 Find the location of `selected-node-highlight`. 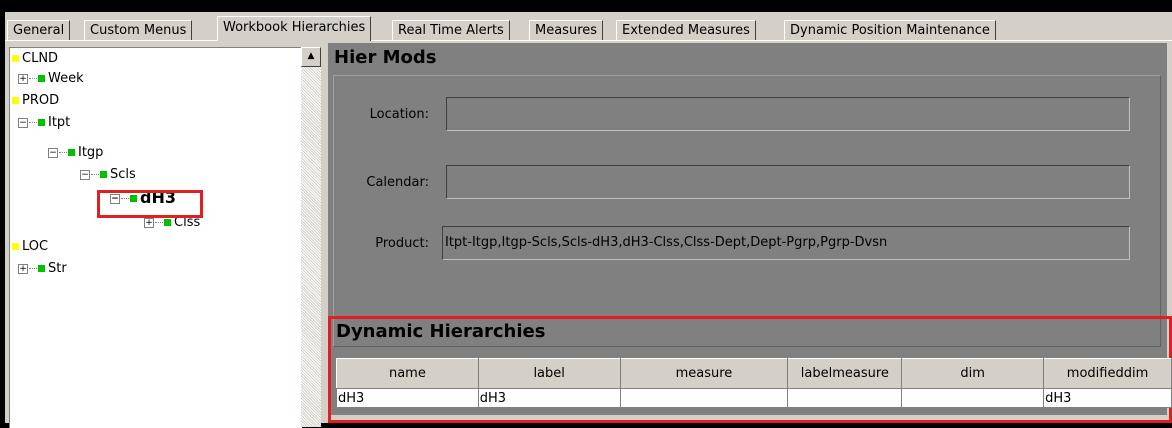

selected-node-highlight is located at coordinates (150, 204).